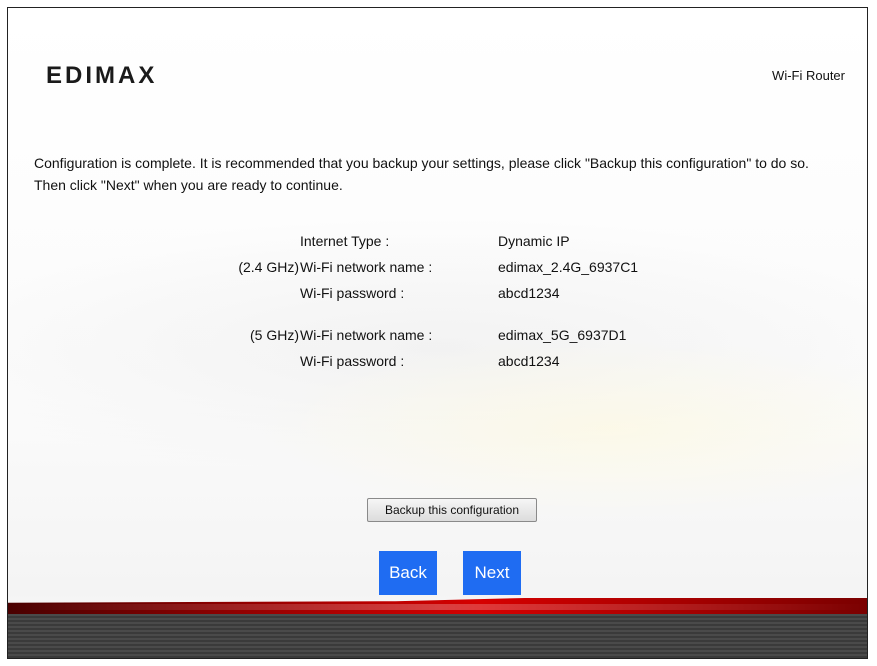 Image resolution: width=877 pixels, height=666 pixels. What do you see at coordinates (102, 75) in the screenshot?
I see `edimax-logo: EDIMAX` at bounding box center [102, 75].